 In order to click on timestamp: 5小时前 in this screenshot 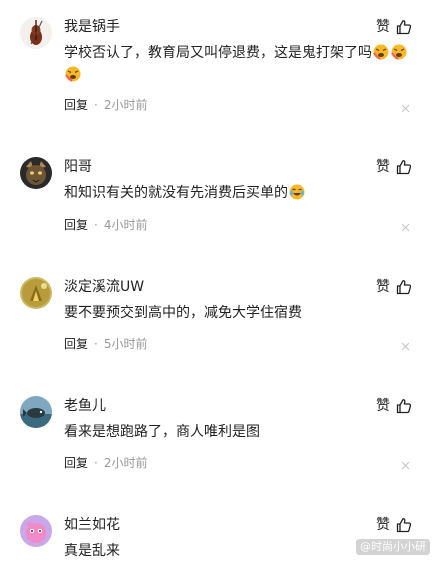, I will do `click(125, 344)`.